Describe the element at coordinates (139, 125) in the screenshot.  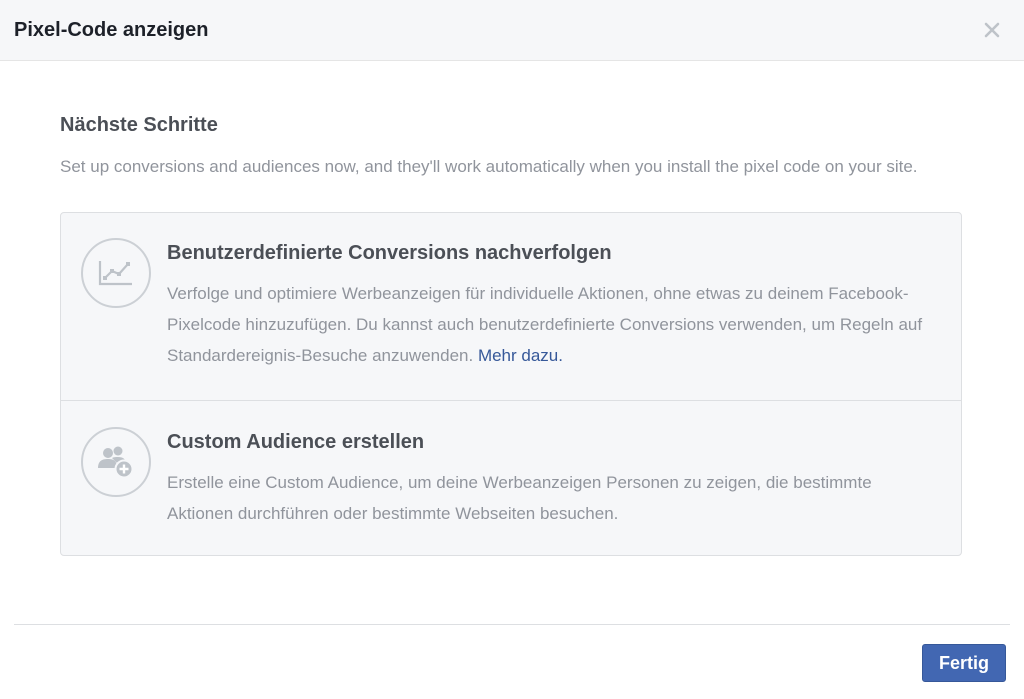
I see `next-steps-title: Nächste Schritte` at that location.